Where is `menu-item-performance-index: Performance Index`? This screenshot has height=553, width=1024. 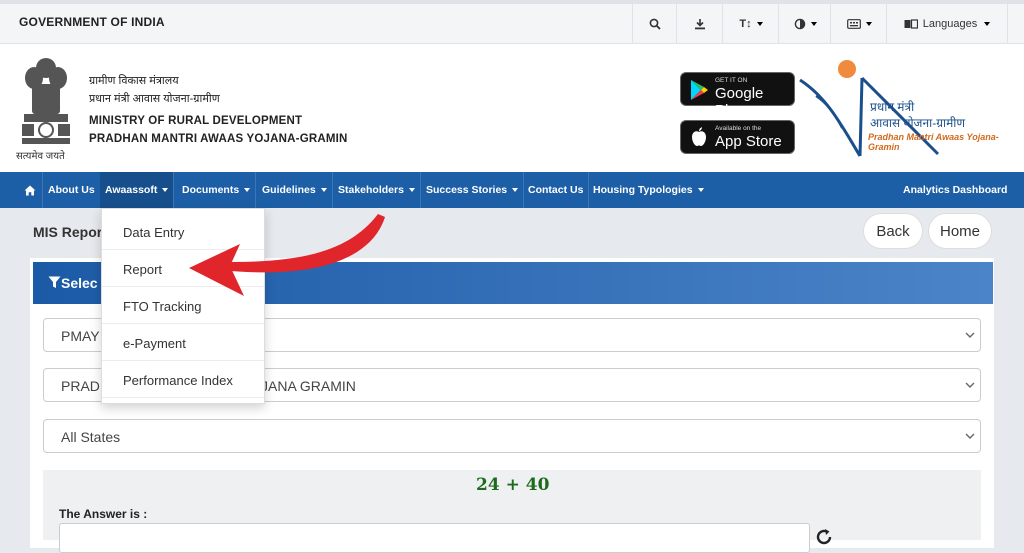 menu-item-performance-index: Performance Index is located at coordinates (183, 379).